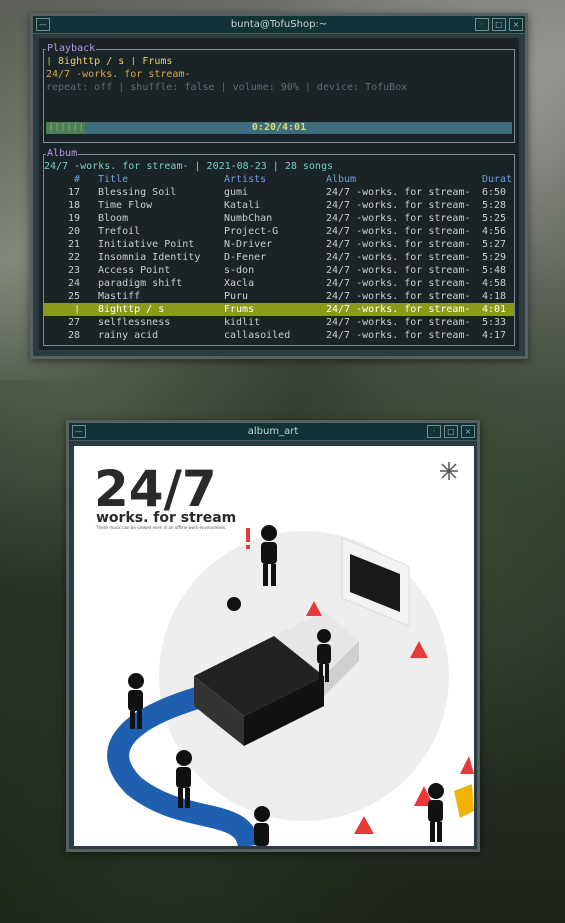 The height and width of the screenshot is (923, 565). I want to click on col-duration: Durat, so click(497, 179).